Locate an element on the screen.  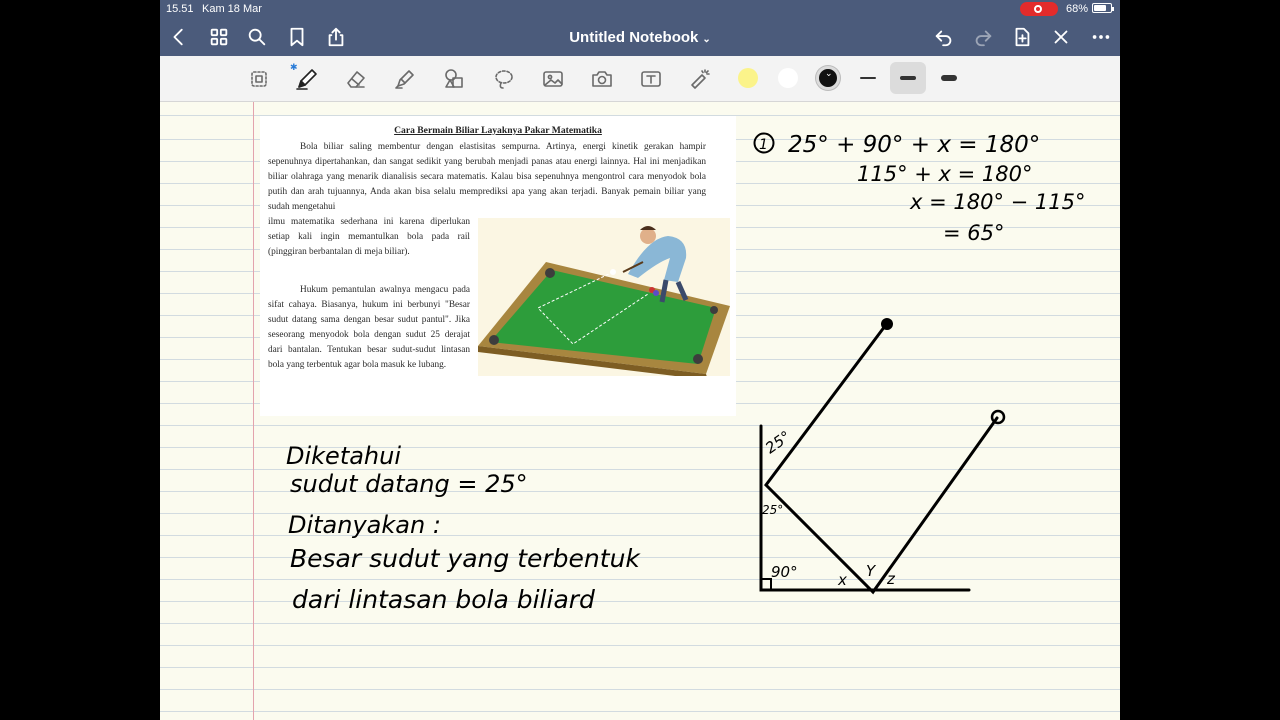
stroke-medium-option is located at coordinates (908, 78).